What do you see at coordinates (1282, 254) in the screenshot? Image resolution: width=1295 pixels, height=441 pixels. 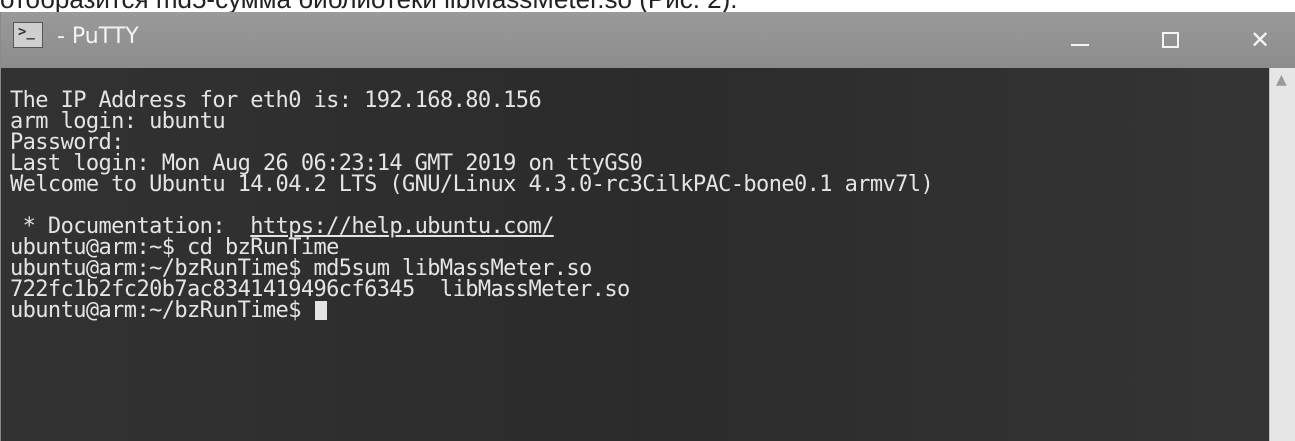 I see `vertical-scrollbar: ▲` at bounding box center [1282, 254].